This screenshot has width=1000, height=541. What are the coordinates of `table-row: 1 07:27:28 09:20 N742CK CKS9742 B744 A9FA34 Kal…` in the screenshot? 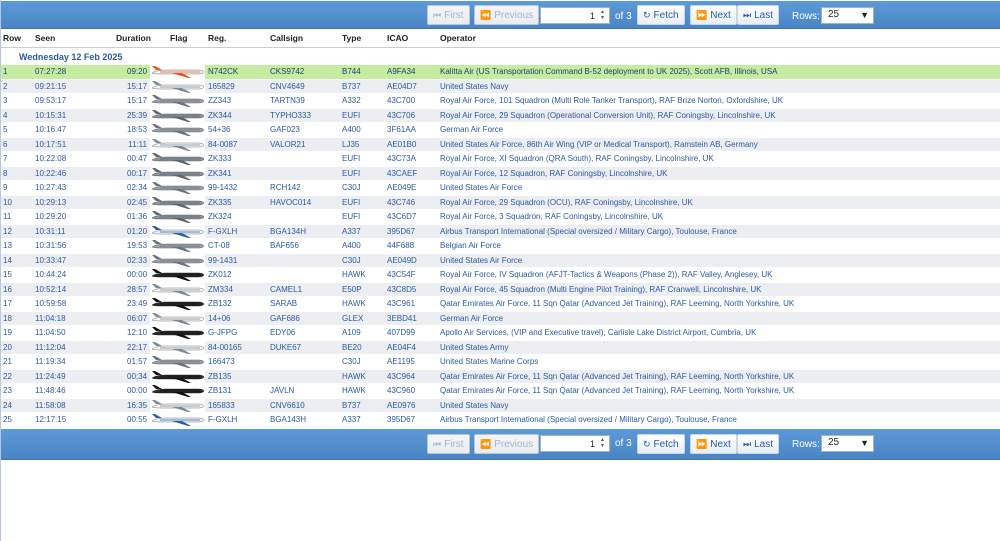 It's located at (500, 72).